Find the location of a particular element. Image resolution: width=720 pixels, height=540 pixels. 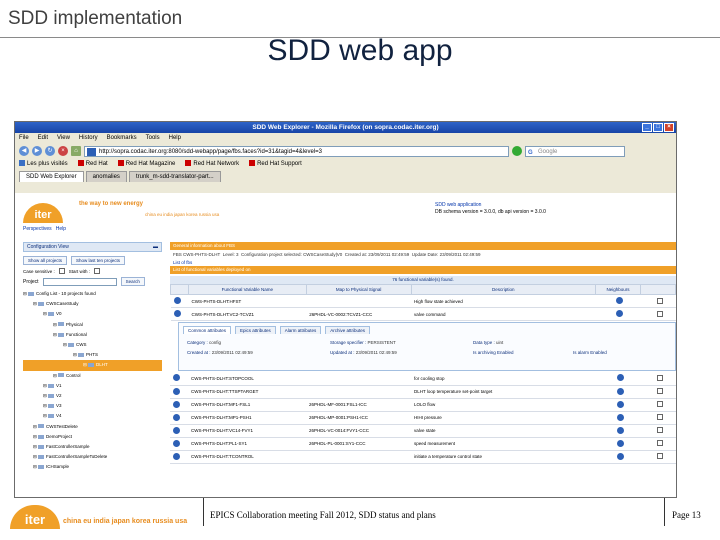

tree-node: ⊟ Config List - 10 projects found is located at coordinates (92, 294).